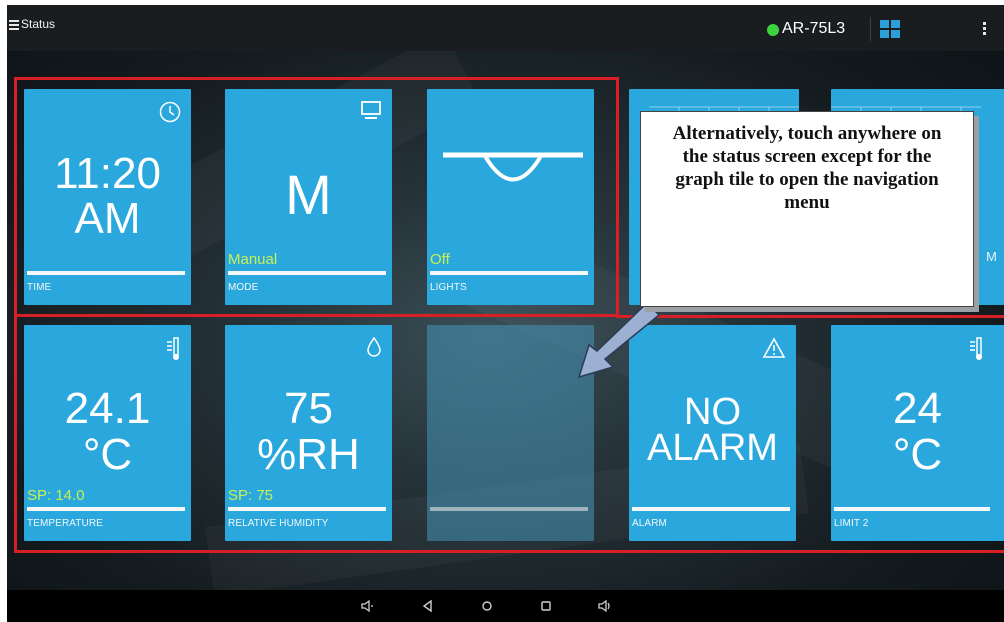 Image resolution: width=1004 pixels, height=622 pixels. Describe the element at coordinates (38, 24) in the screenshot. I see `page-title: Status` at that location.